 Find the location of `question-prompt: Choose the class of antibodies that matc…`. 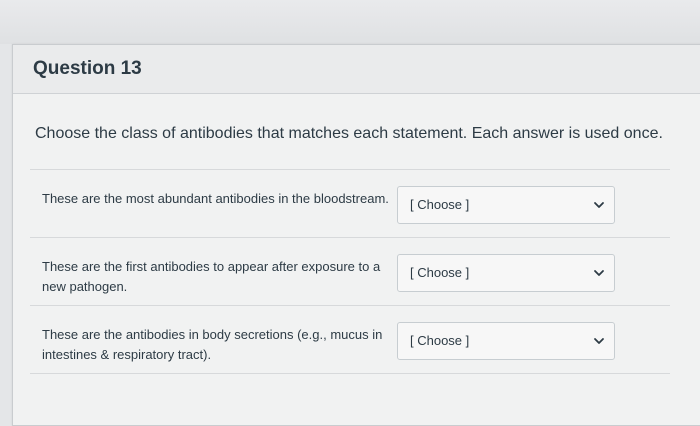

question-prompt: Choose the class of antibodies that matc… is located at coordinates (349, 133).